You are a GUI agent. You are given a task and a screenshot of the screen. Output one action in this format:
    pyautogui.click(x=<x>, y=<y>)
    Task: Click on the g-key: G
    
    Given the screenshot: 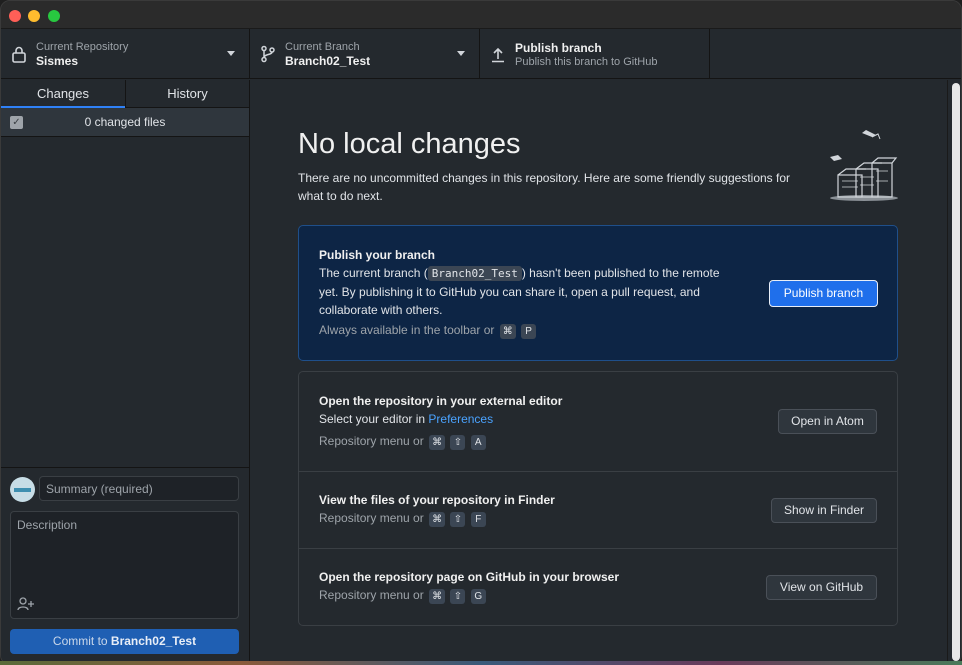 What is the action you would take?
    pyautogui.click(x=478, y=596)
    